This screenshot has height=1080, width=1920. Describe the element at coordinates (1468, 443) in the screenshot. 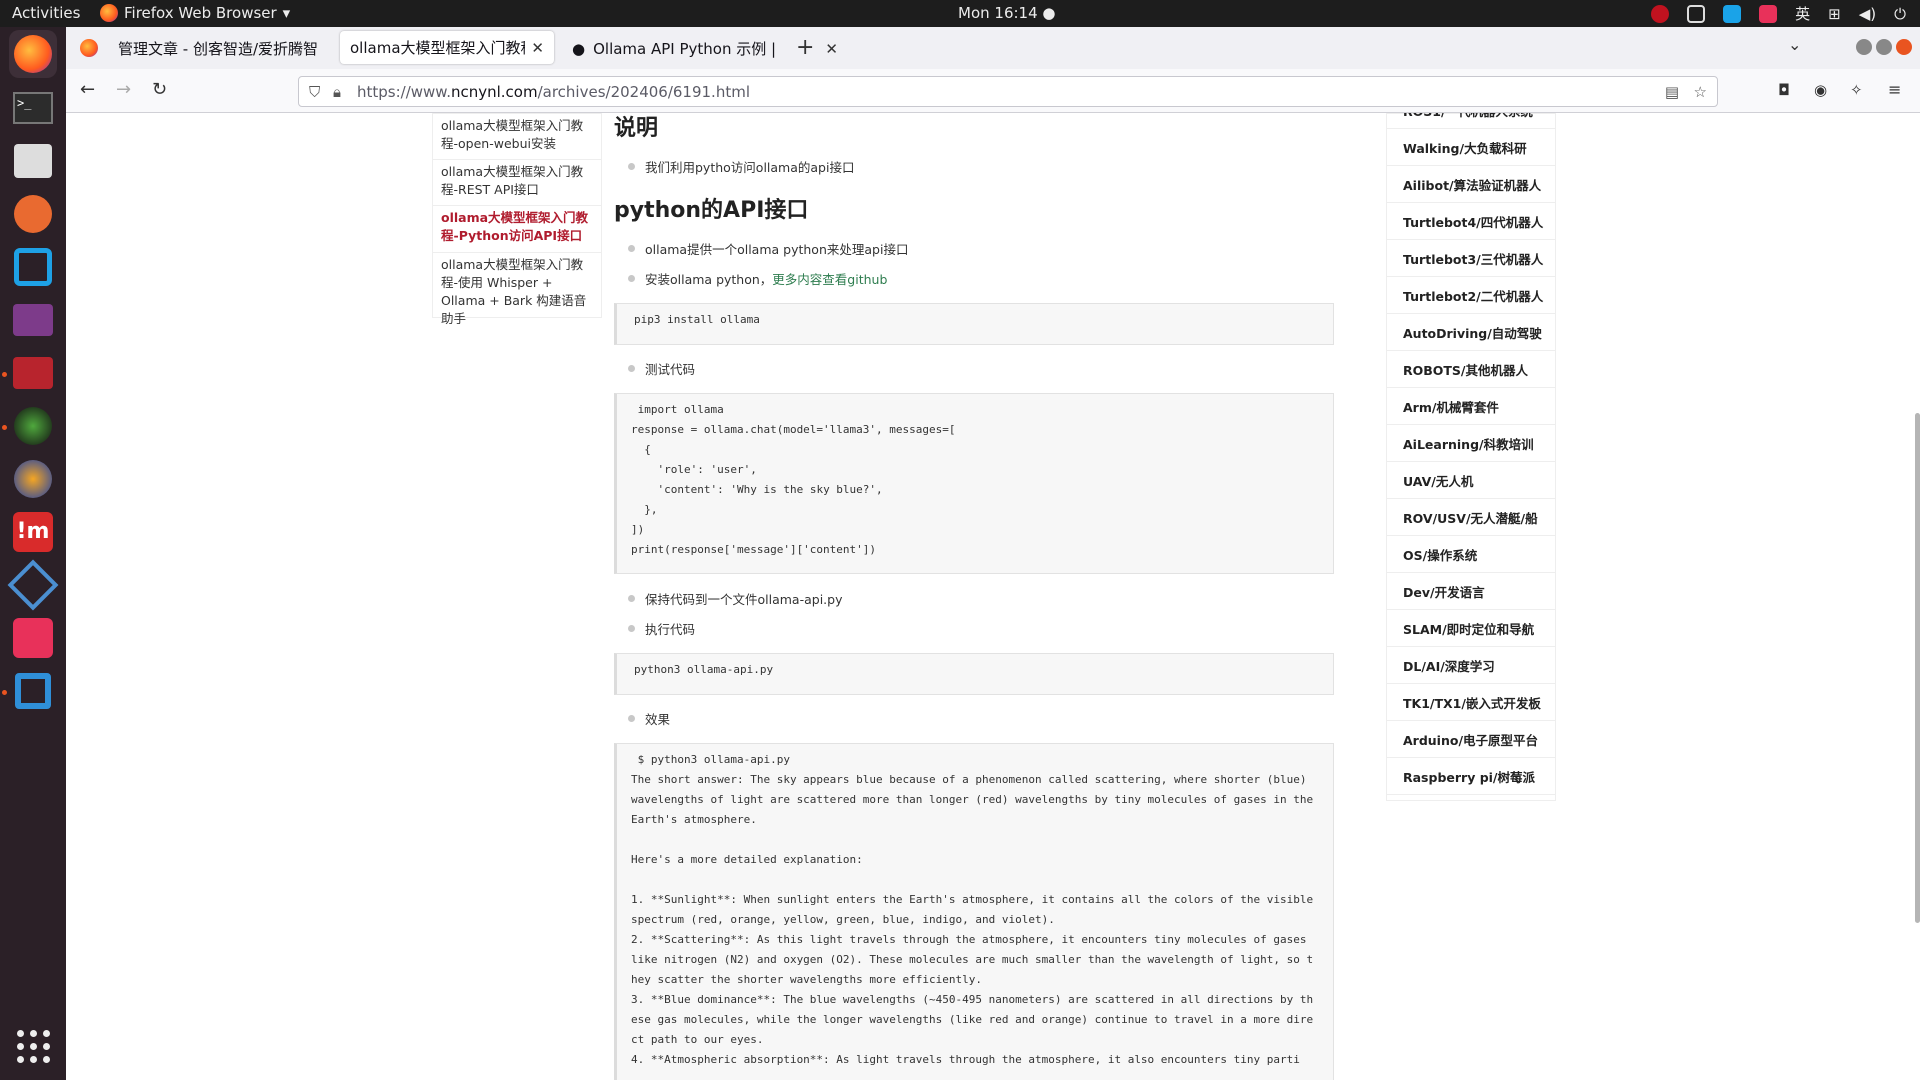

I see `sidebar-category-link: AiLearning/科教培训` at that location.